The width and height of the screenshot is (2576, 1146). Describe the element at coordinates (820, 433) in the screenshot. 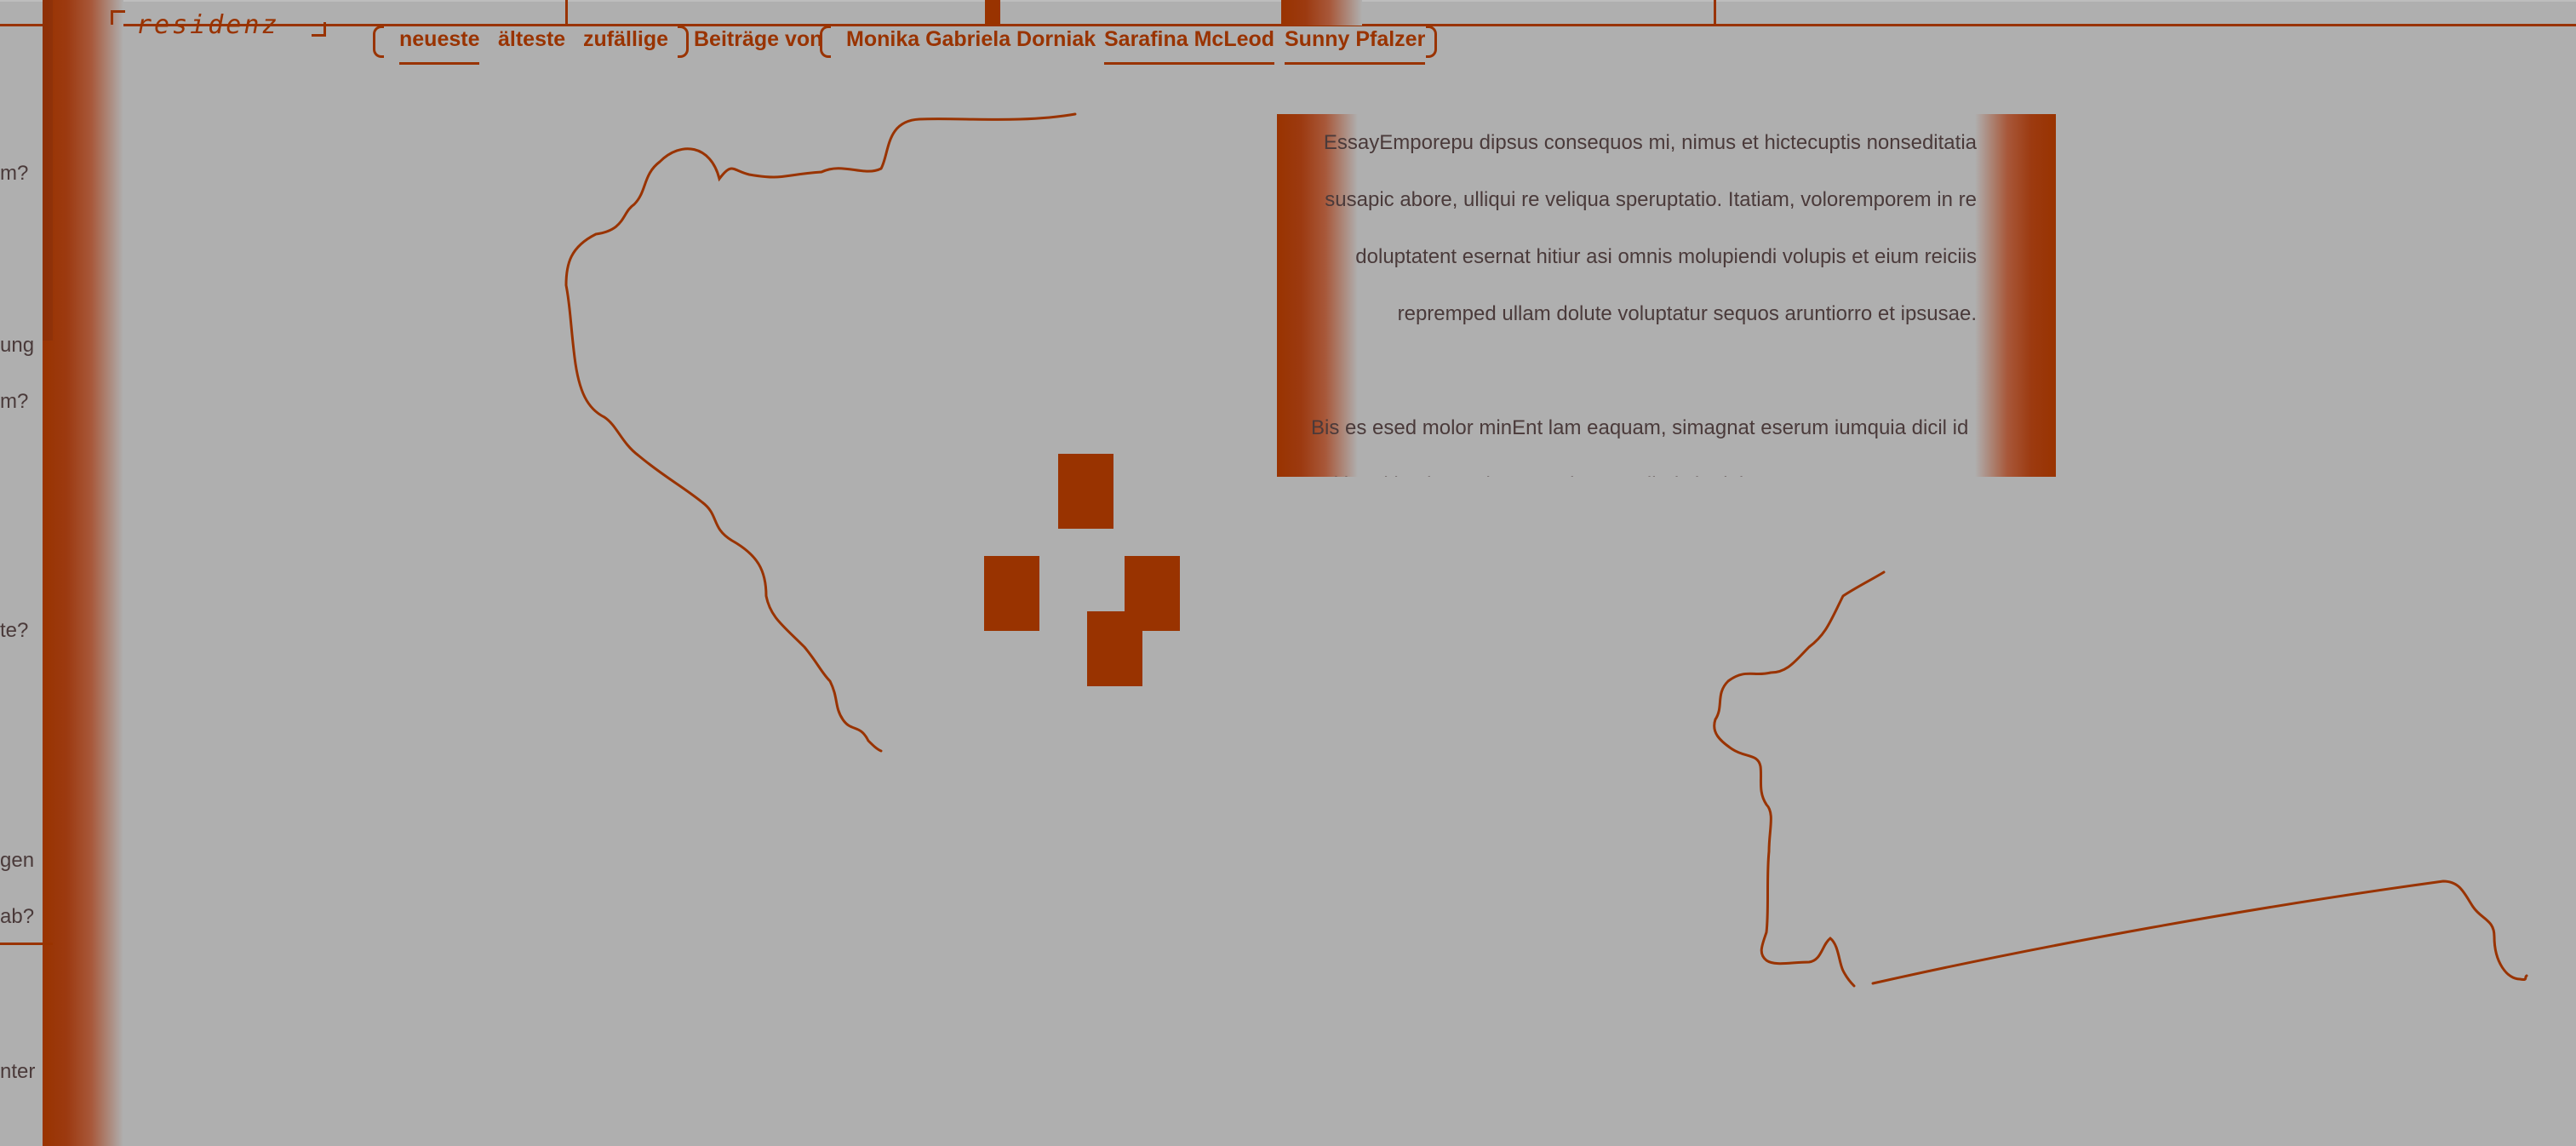

I see `drawn-line-left` at that location.